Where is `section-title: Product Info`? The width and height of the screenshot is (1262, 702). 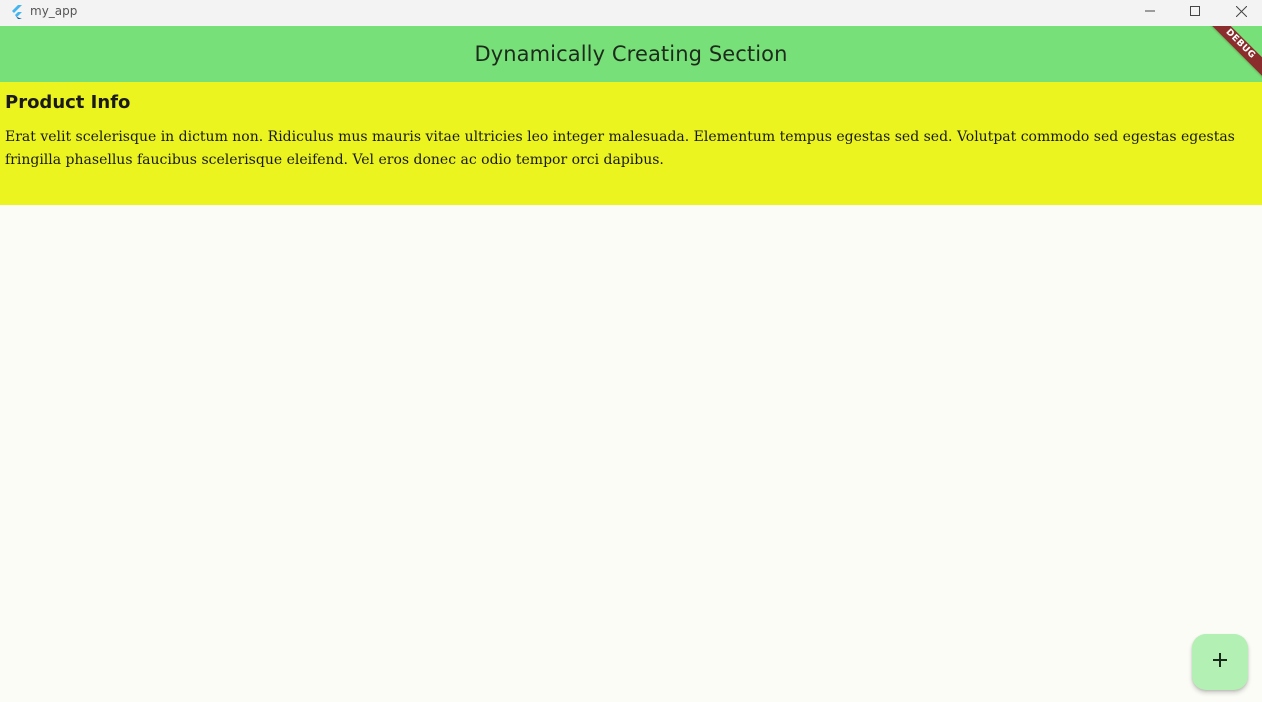
section-title: Product Info is located at coordinates (68, 102).